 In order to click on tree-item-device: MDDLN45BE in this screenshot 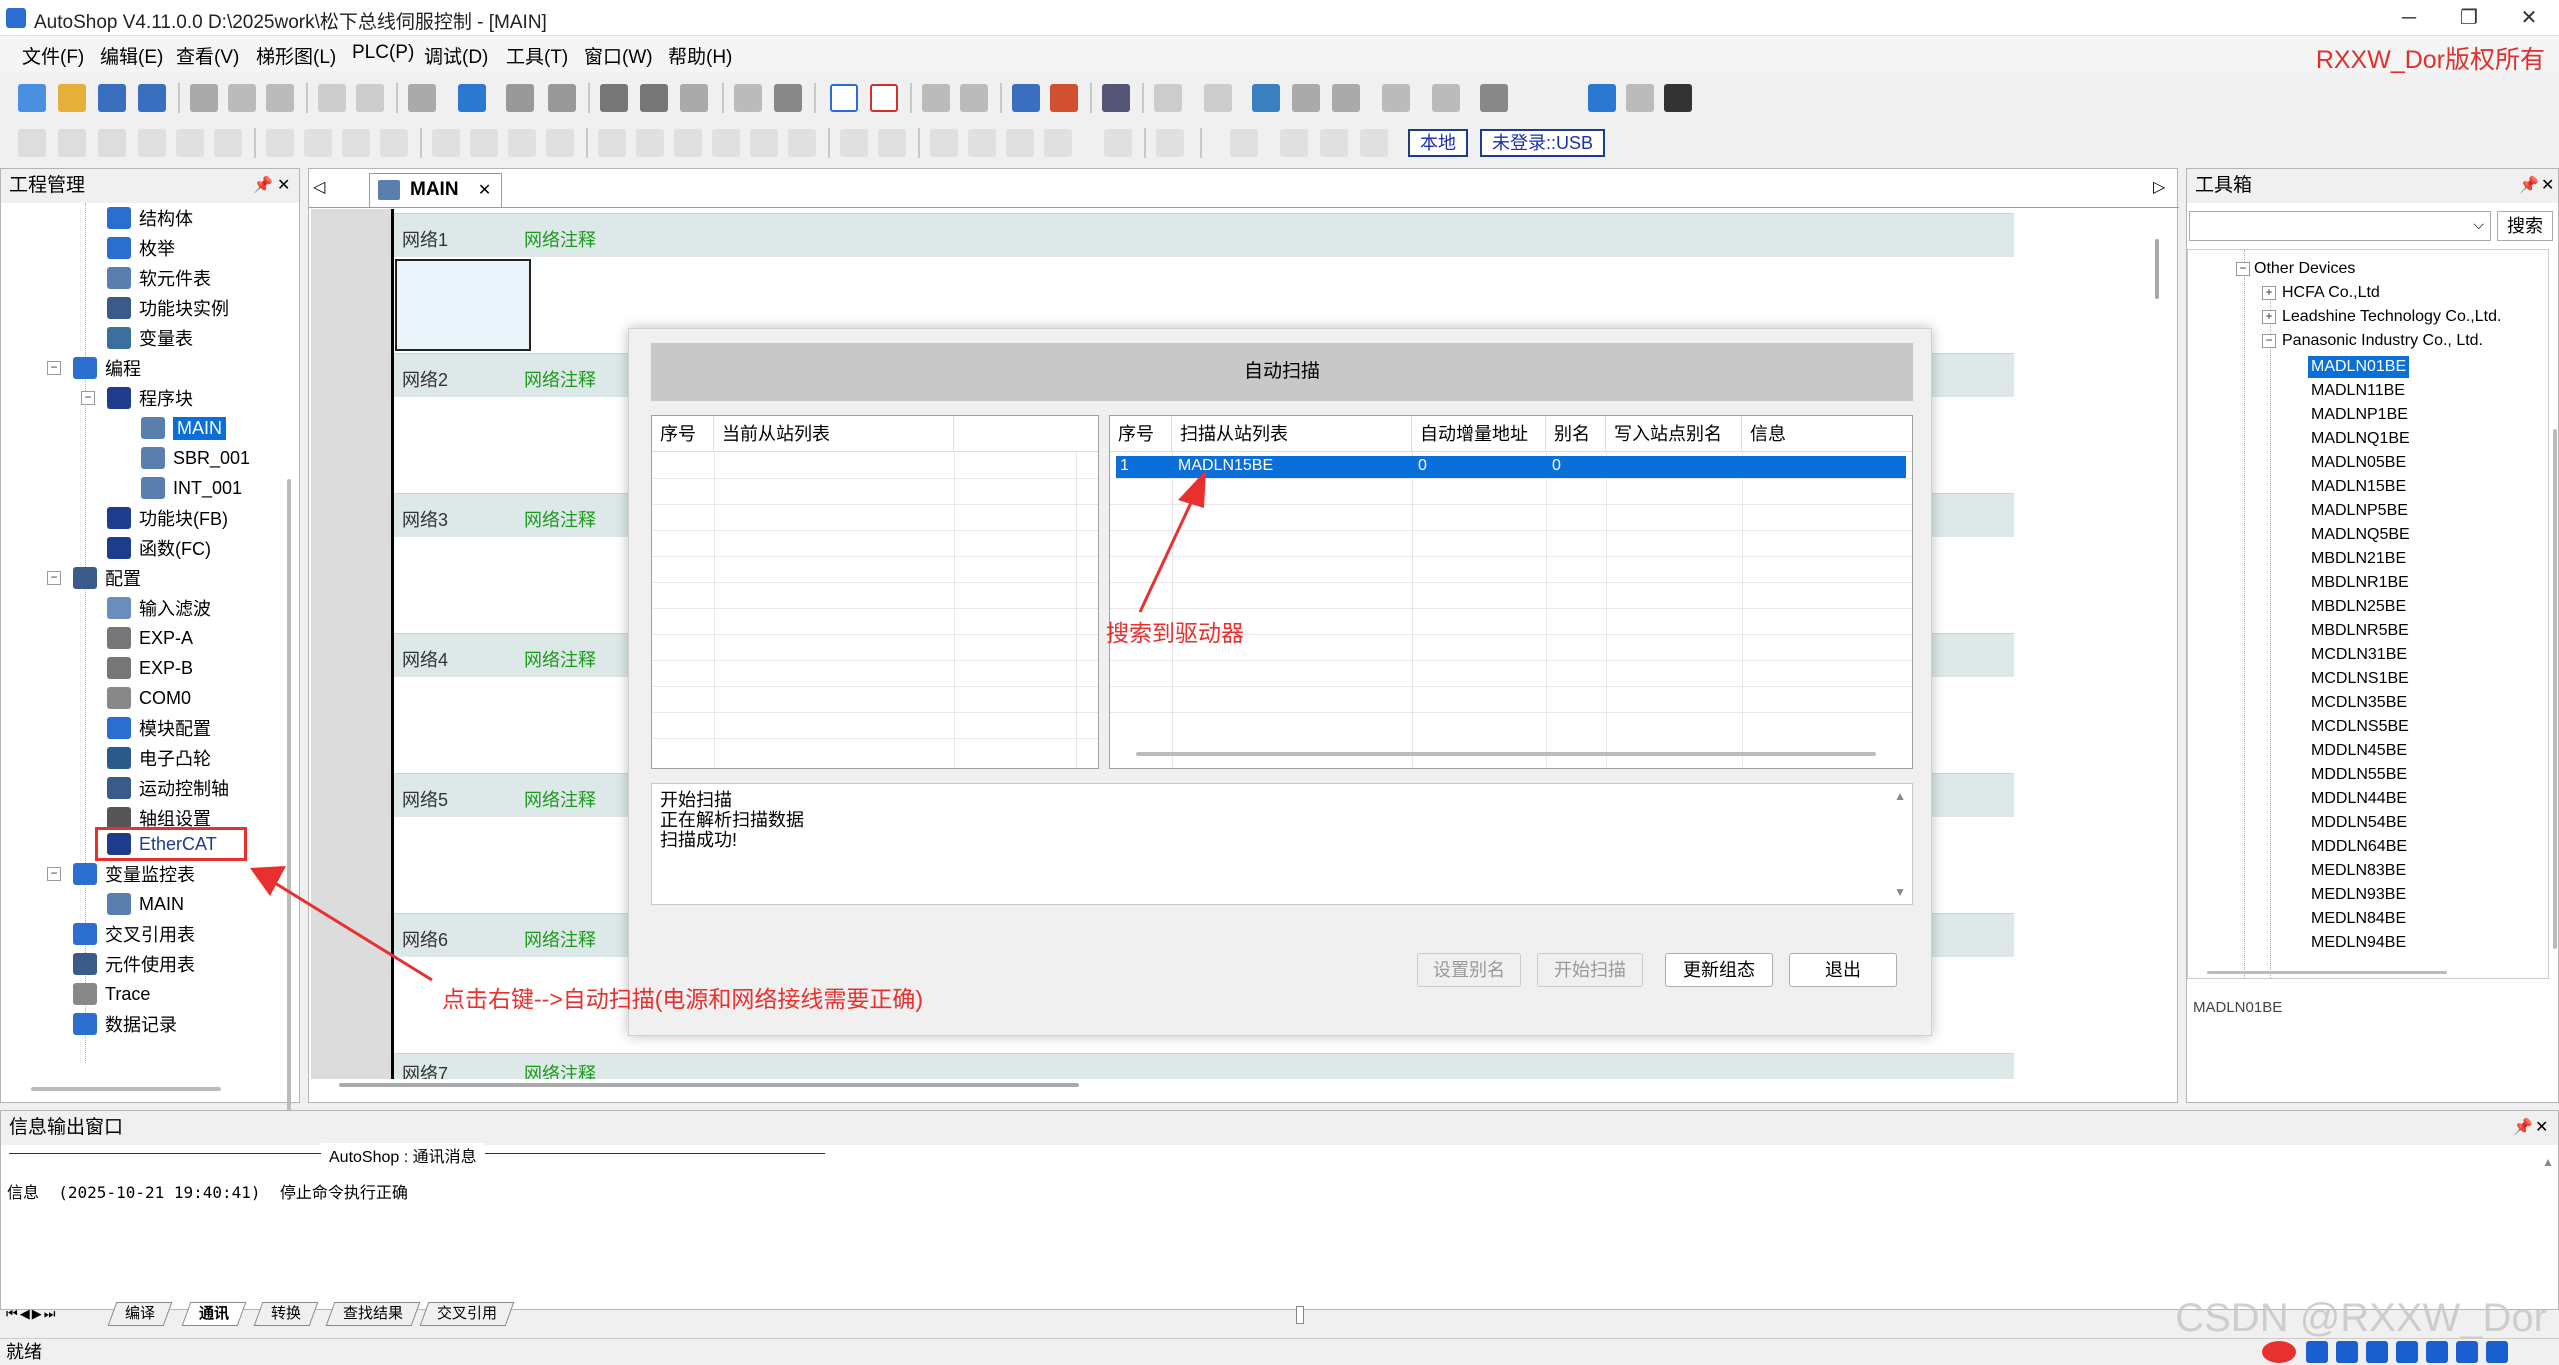, I will do `click(2359, 751)`.